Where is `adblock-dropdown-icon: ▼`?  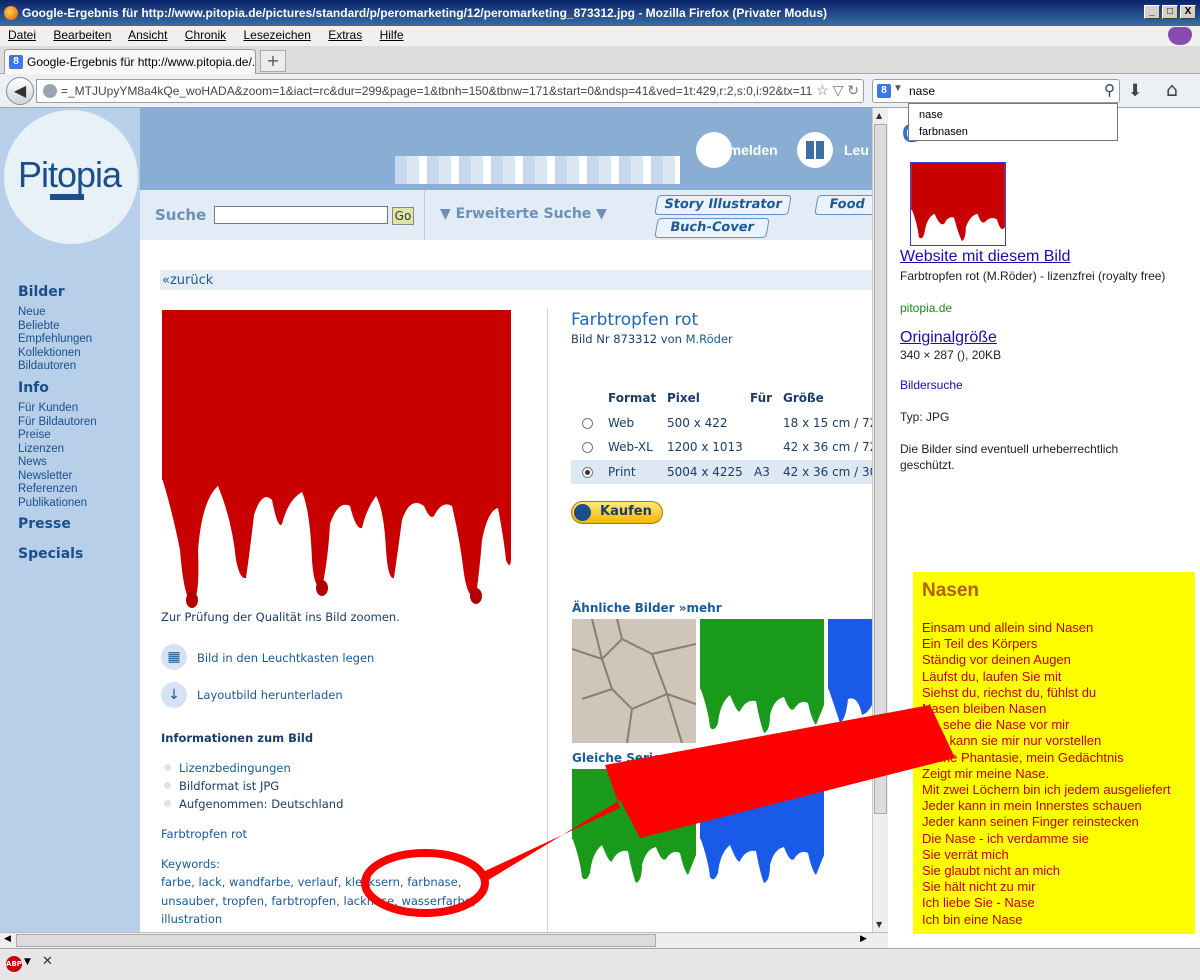
adblock-dropdown-icon: ▼ is located at coordinates (27, 962).